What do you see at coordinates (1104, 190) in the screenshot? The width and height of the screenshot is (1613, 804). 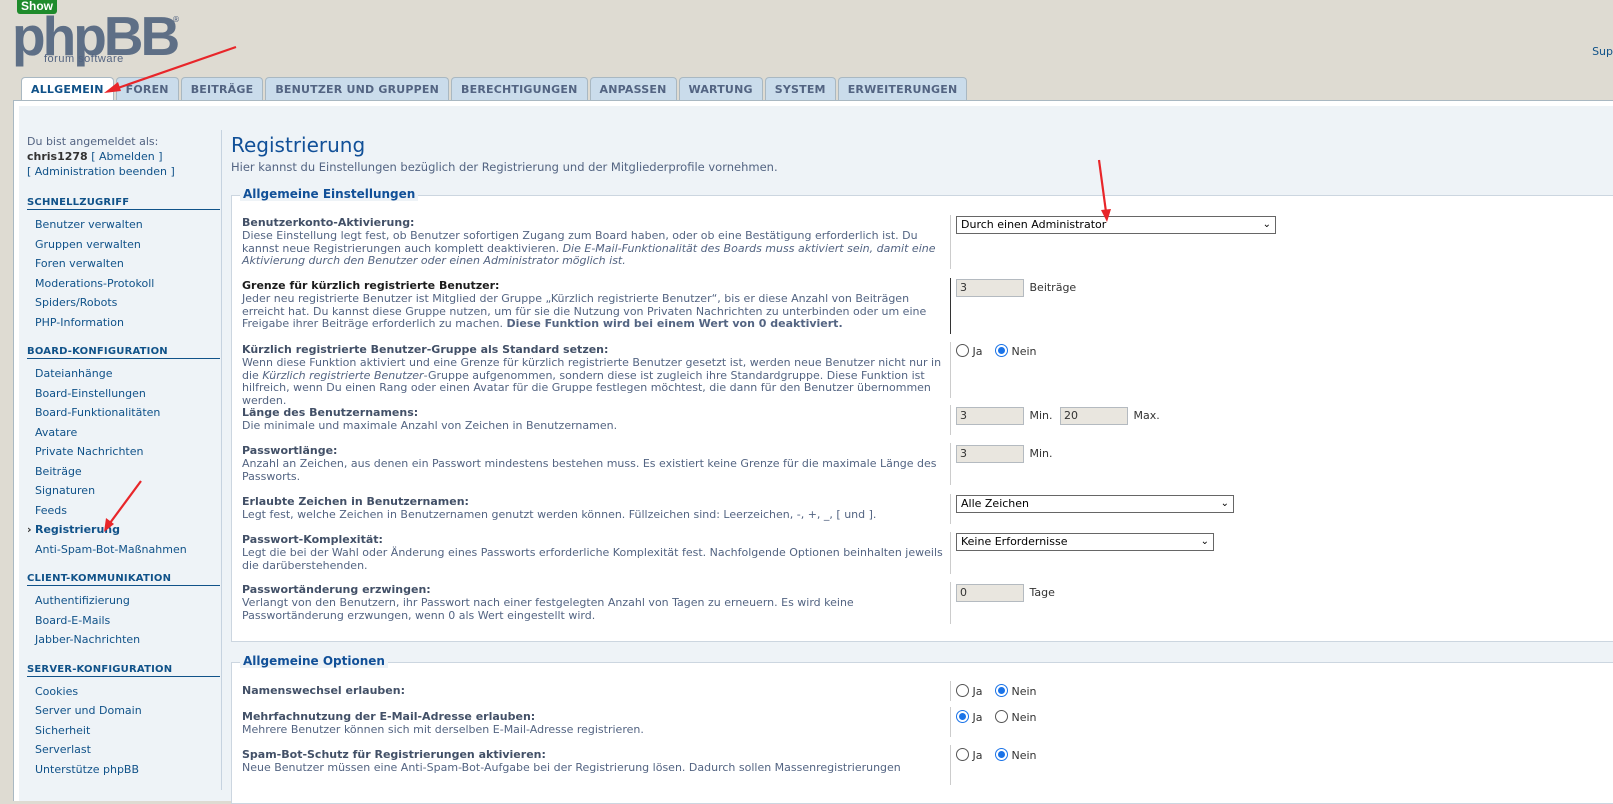 I see `arrow-to-activation-select` at bounding box center [1104, 190].